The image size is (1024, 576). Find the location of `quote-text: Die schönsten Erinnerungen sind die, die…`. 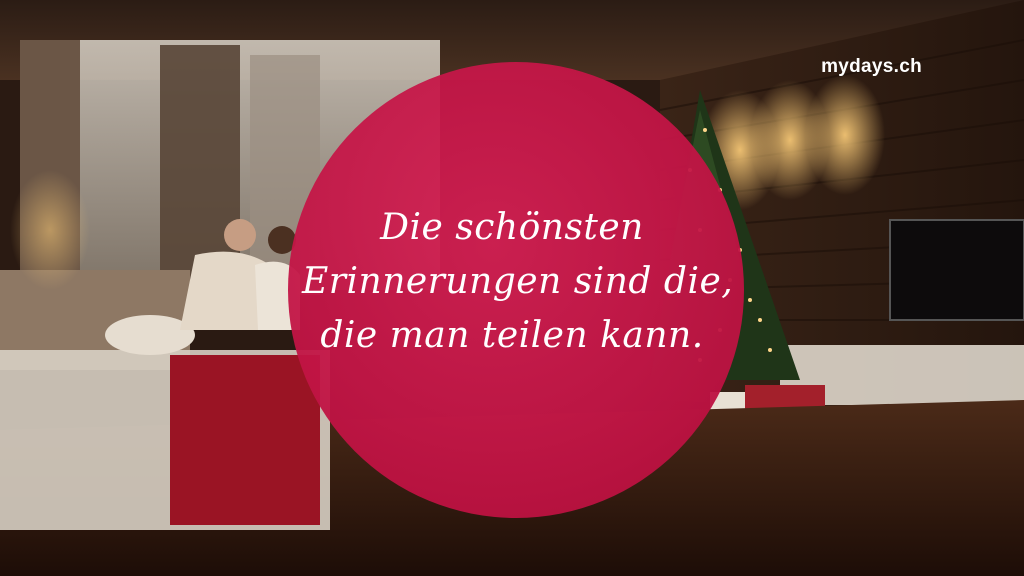

quote-text: Die schönsten Erinnerungen sind die, die… is located at coordinates (518, 282).